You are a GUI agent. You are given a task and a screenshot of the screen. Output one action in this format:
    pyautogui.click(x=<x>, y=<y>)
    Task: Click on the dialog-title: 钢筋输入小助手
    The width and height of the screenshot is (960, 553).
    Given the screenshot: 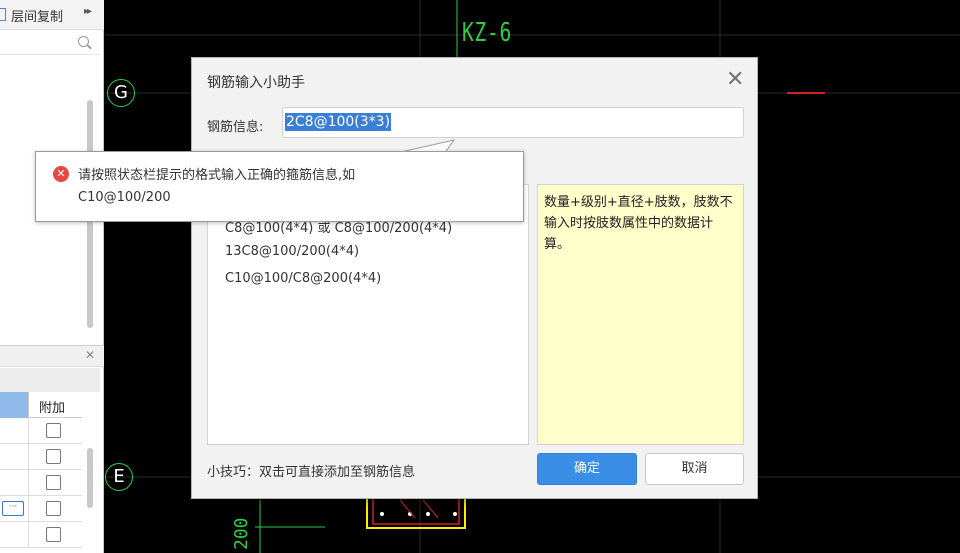 What is the action you would take?
    pyautogui.click(x=256, y=83)
    